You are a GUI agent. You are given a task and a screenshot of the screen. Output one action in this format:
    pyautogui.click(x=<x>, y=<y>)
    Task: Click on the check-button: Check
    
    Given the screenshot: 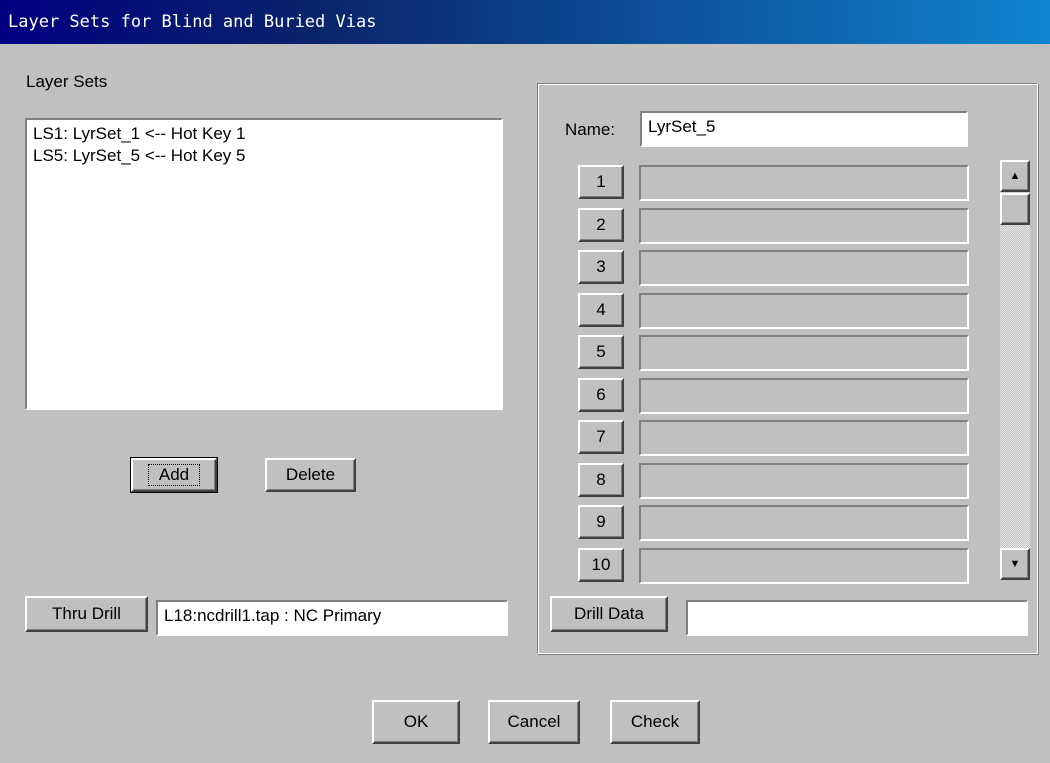 What is the action you would take?
    pyautogui.click(x=655, y=722)
    